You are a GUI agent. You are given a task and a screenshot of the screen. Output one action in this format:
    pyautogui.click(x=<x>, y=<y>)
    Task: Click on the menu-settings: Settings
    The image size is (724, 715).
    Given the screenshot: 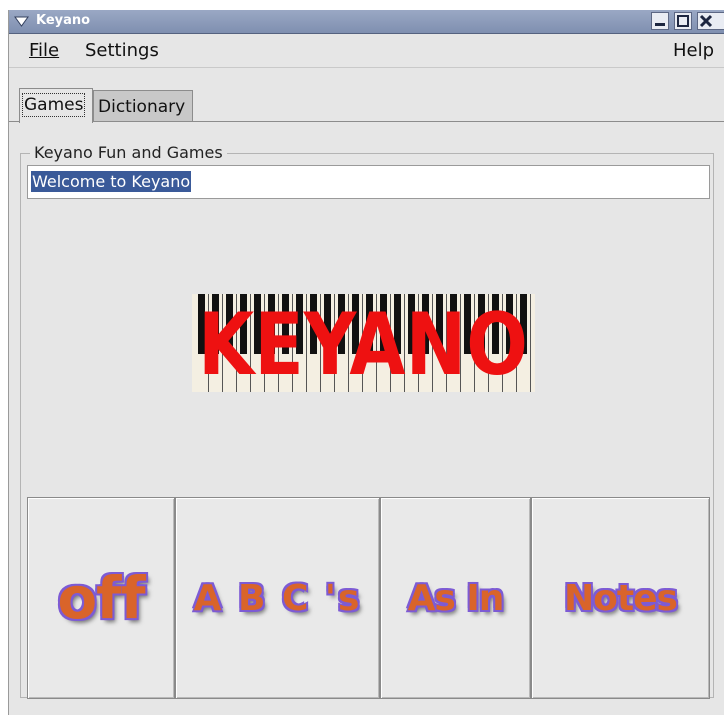 What is the action you would take?
    pyautogui.click(x=122, y=50)
    